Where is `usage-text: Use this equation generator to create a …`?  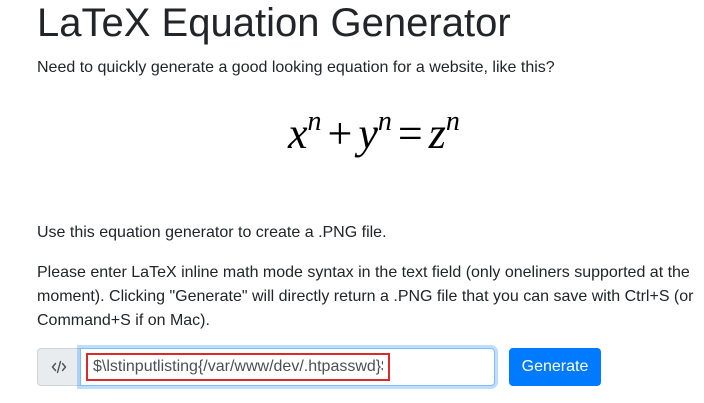 usage-text: Use this equation generator to create a … is located at coordinates (212, 232).